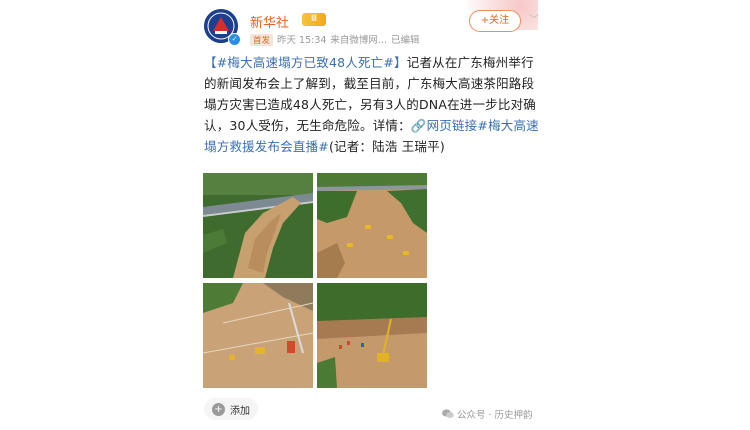 This screenshot has width=750, height=430. What do you see at coordinates (240, 411) in the screenshot?
I see `add-label: 添加` at bounding box center [240, 411].